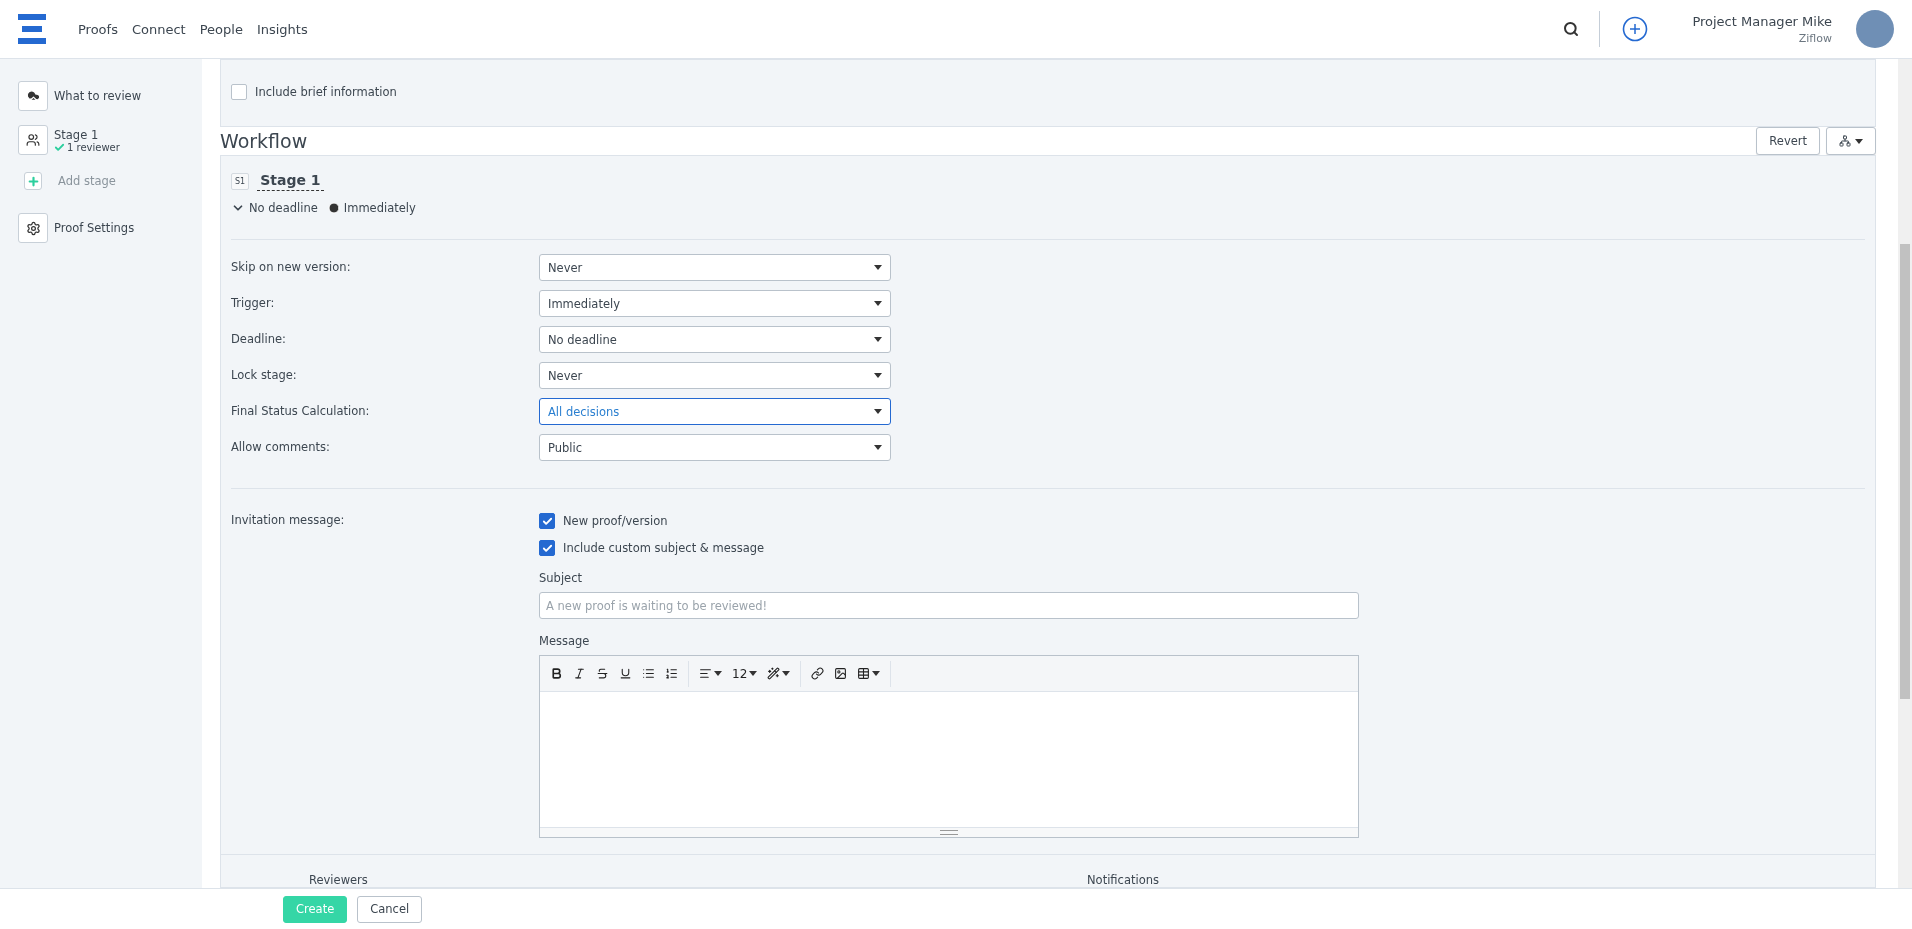 This screenshot has width=1912, height=929. Describe the element at coordinates (715, 447) in the screenshot. I see `select-field: Public` at that location.